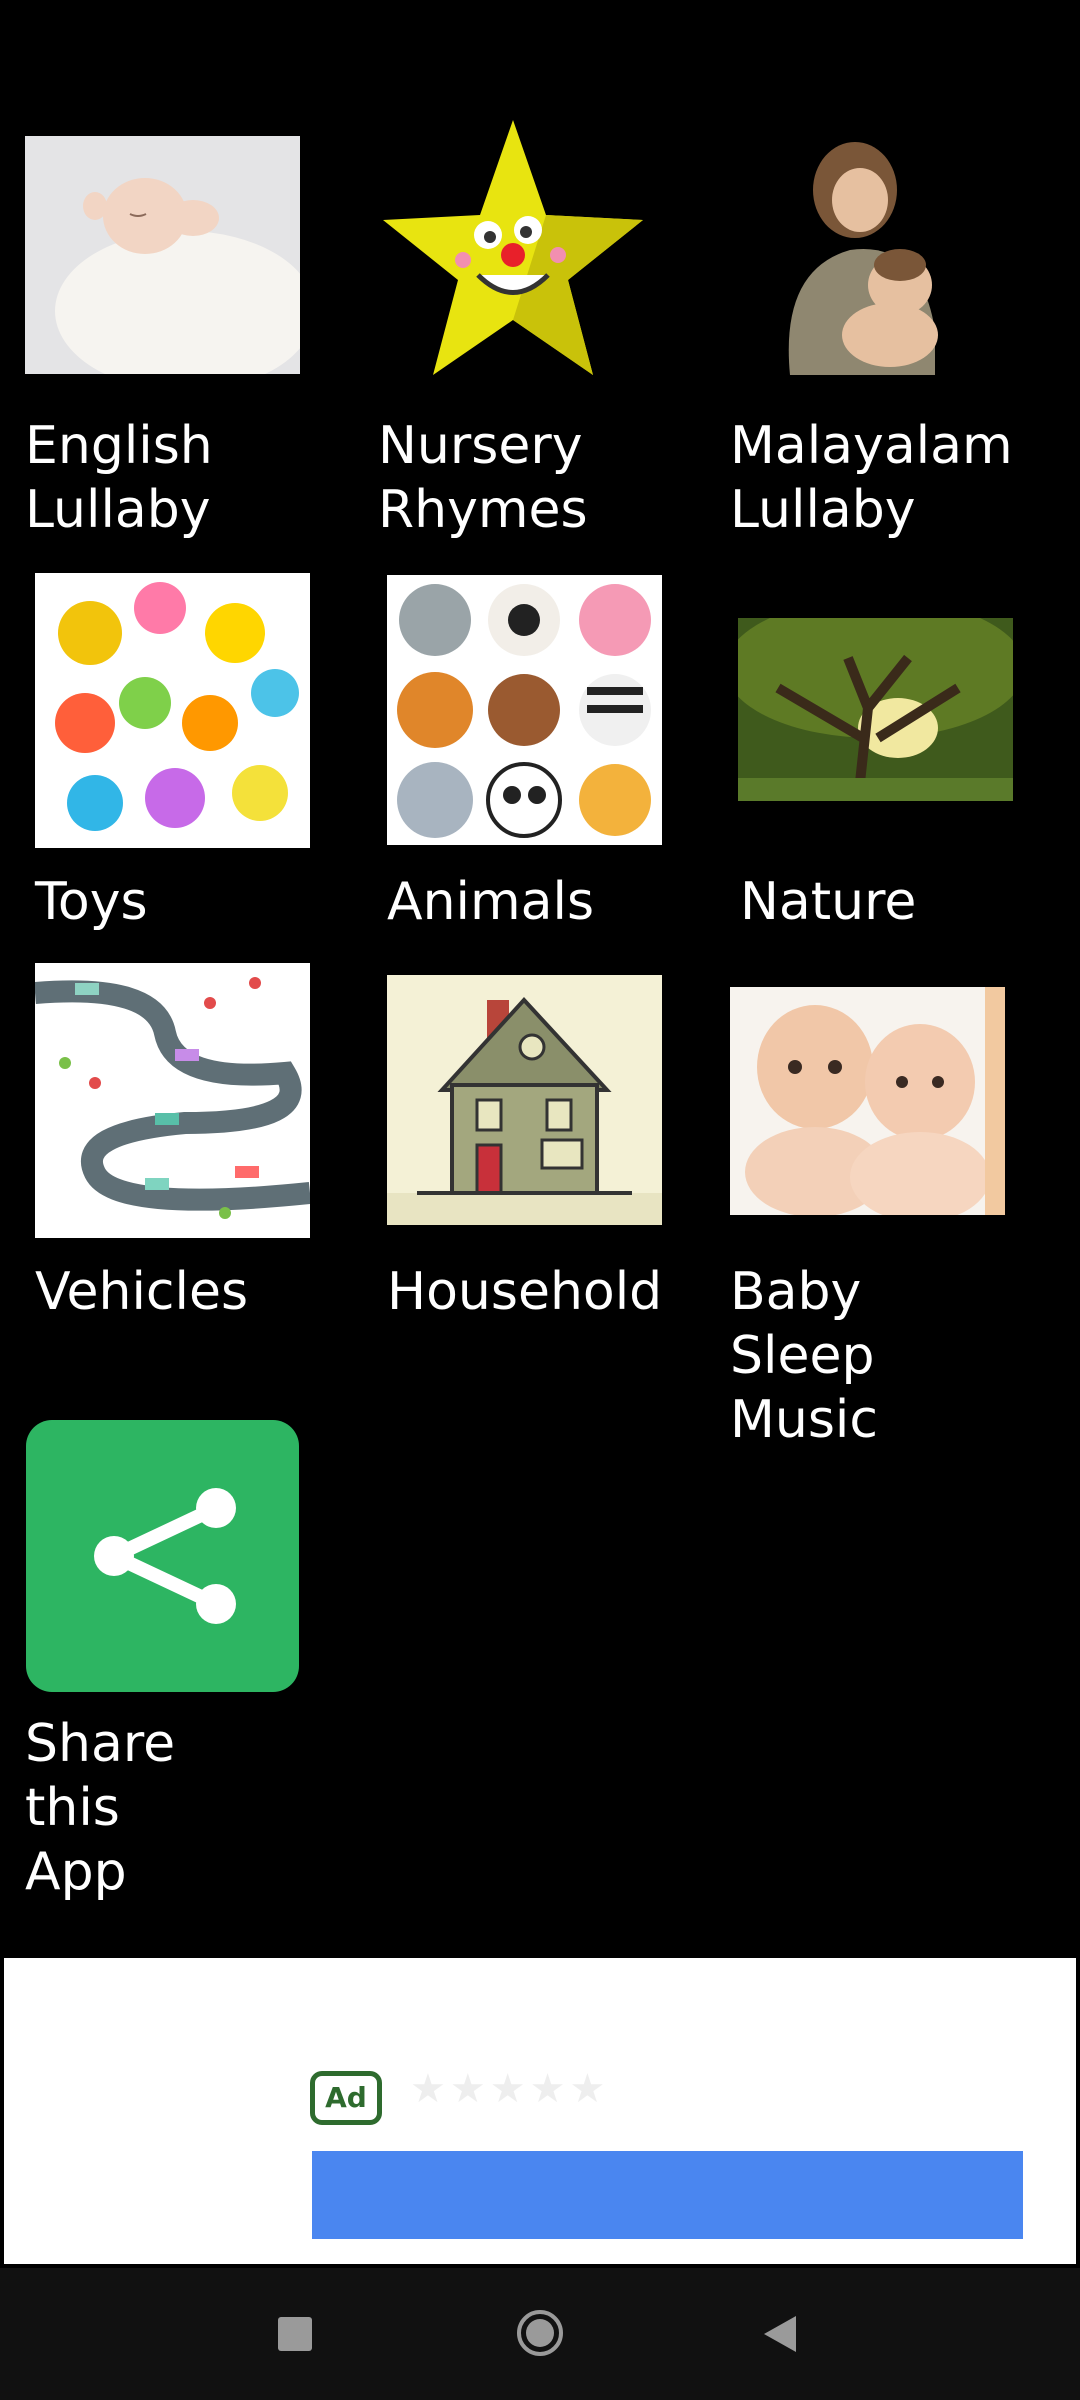  Describe the element at coordinates (525, 1292) in the screenshot. I see `tile-label: Household` at that location.